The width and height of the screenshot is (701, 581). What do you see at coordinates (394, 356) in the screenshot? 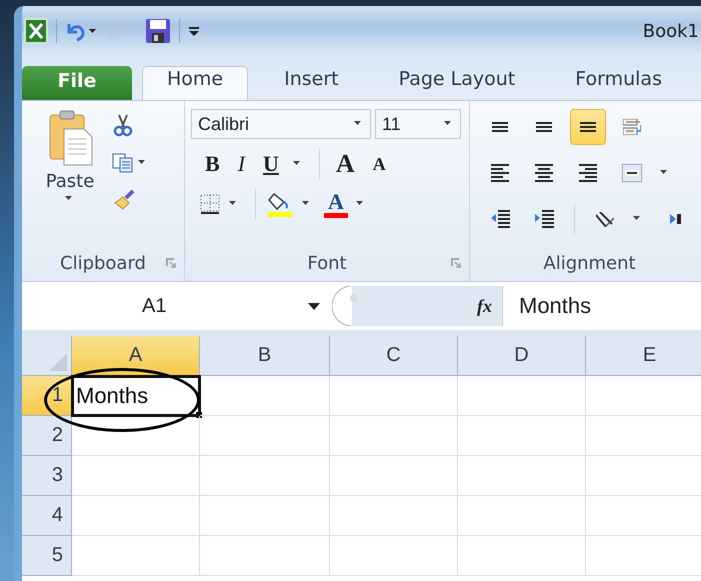
I see `column-header: C` at bounding box center [394, 356].